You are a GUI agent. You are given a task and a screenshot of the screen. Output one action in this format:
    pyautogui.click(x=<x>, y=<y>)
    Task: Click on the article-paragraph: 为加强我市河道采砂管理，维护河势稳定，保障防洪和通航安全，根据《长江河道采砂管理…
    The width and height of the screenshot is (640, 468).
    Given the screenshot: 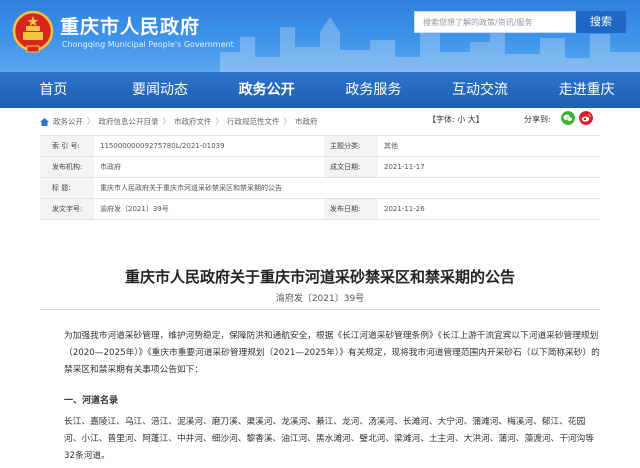 What is the action you would take?
    pyautogui.click(x=332, y=353)
    